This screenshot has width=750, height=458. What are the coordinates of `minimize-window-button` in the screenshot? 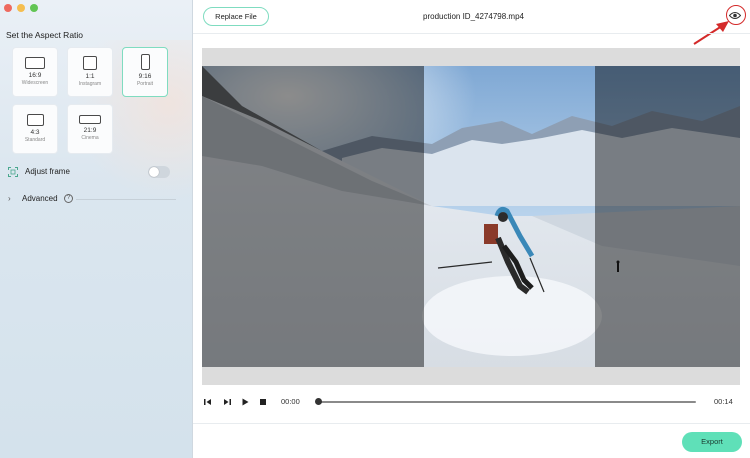 It's located at (21, 8).